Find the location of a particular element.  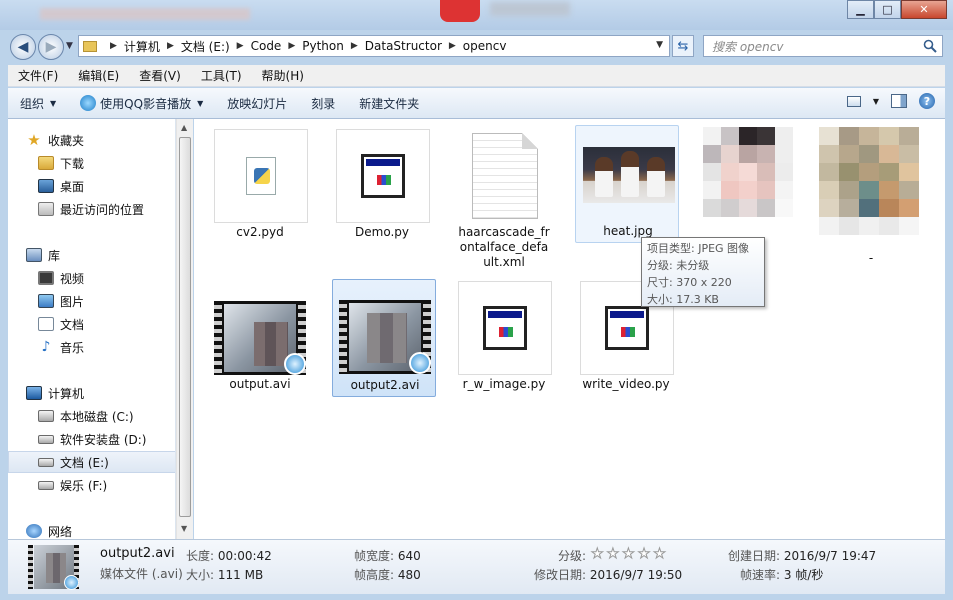

file-name: write_video.py is located at coordinates (626, 384).